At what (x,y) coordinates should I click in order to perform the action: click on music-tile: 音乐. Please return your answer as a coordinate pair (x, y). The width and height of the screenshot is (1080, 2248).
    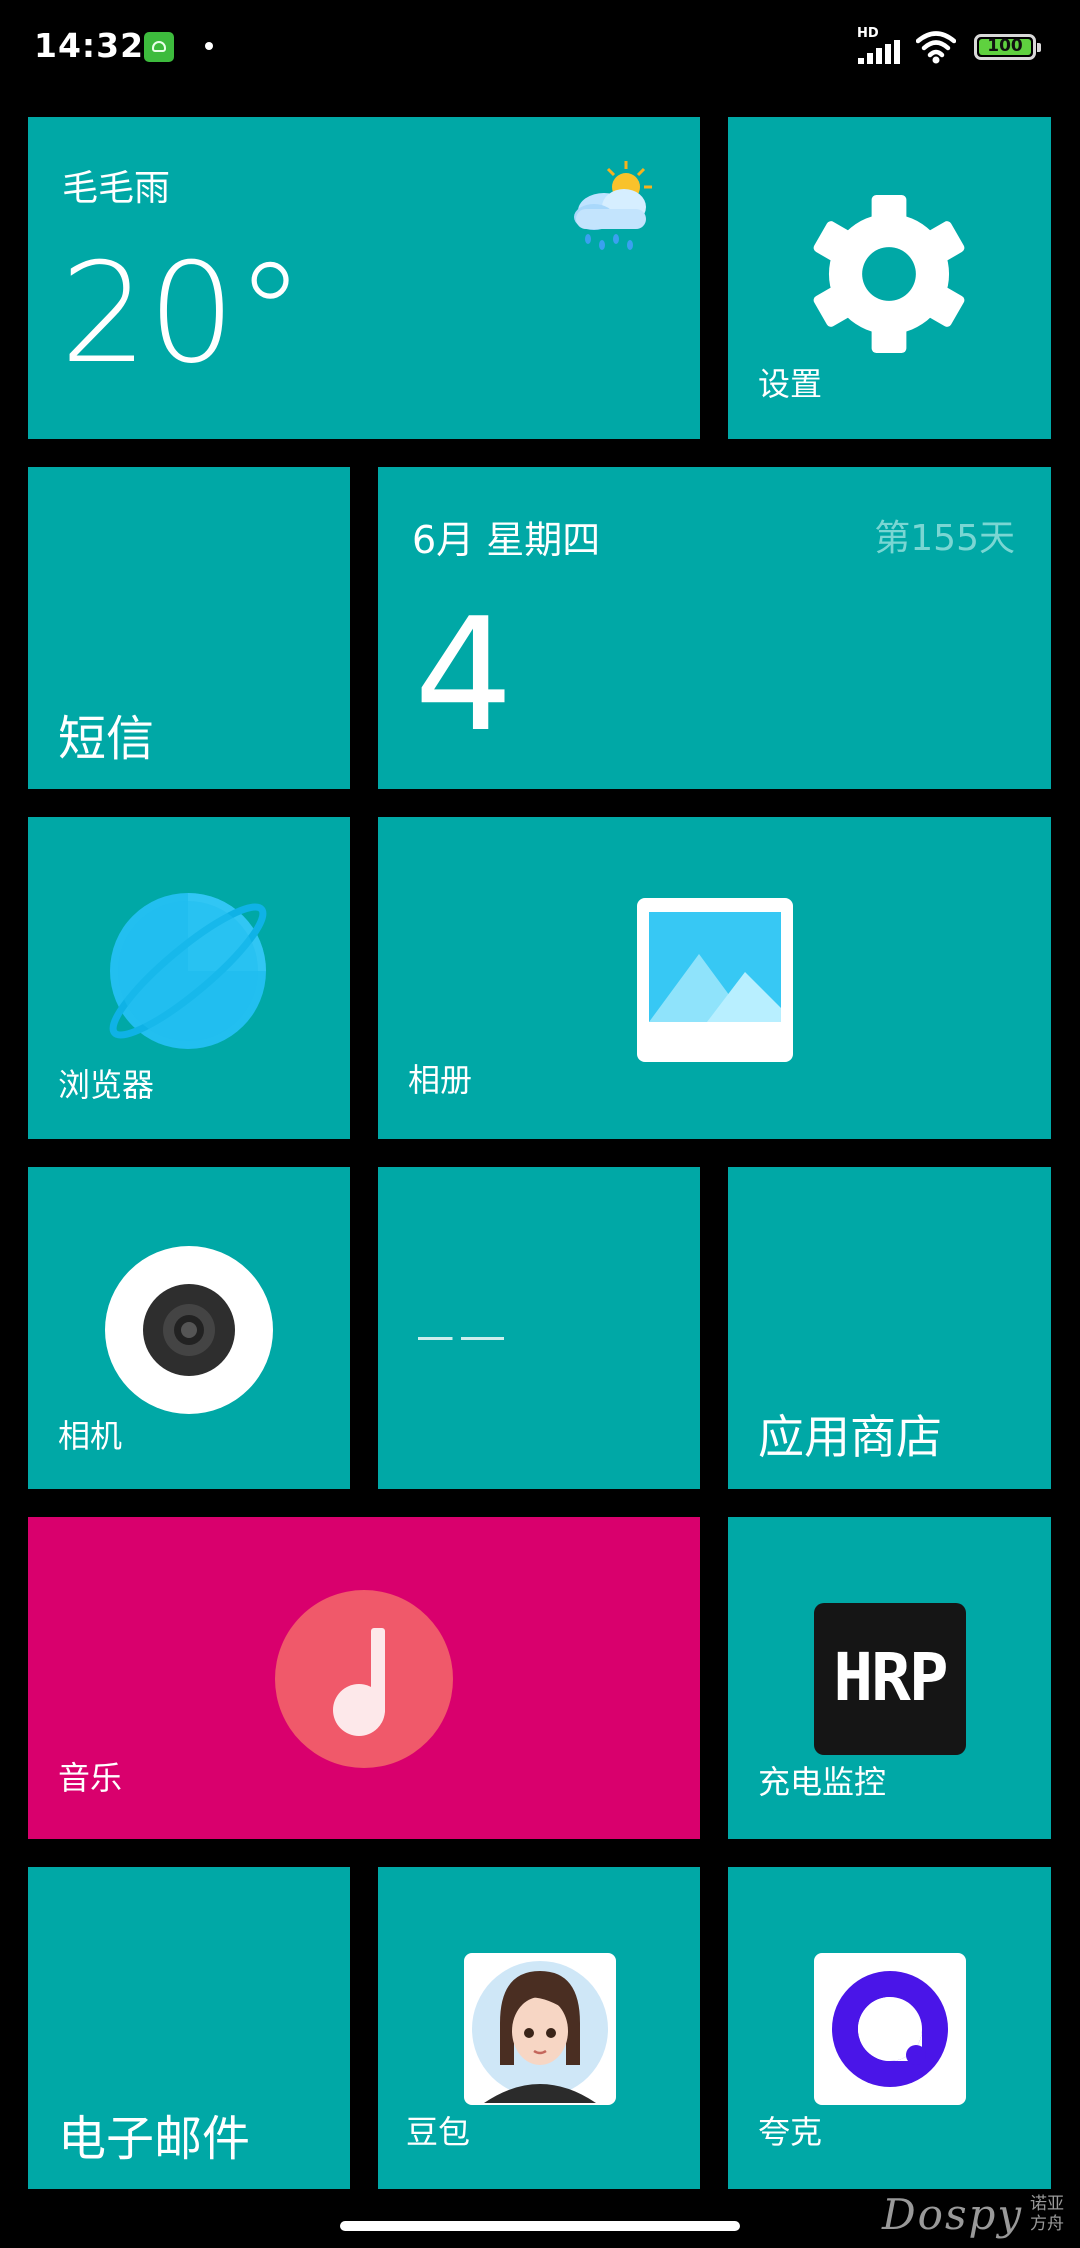
    Looking at the image, I should click on (364, 1678).